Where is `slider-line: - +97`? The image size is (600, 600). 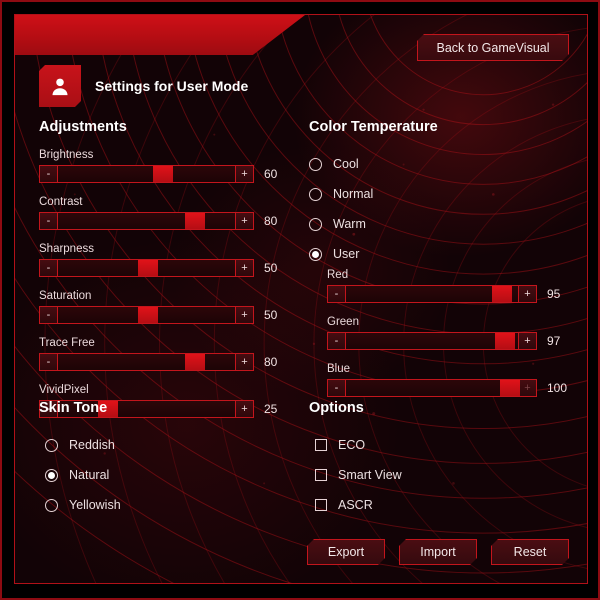 slider-line: - +97 is located at coordinates (451, 341).